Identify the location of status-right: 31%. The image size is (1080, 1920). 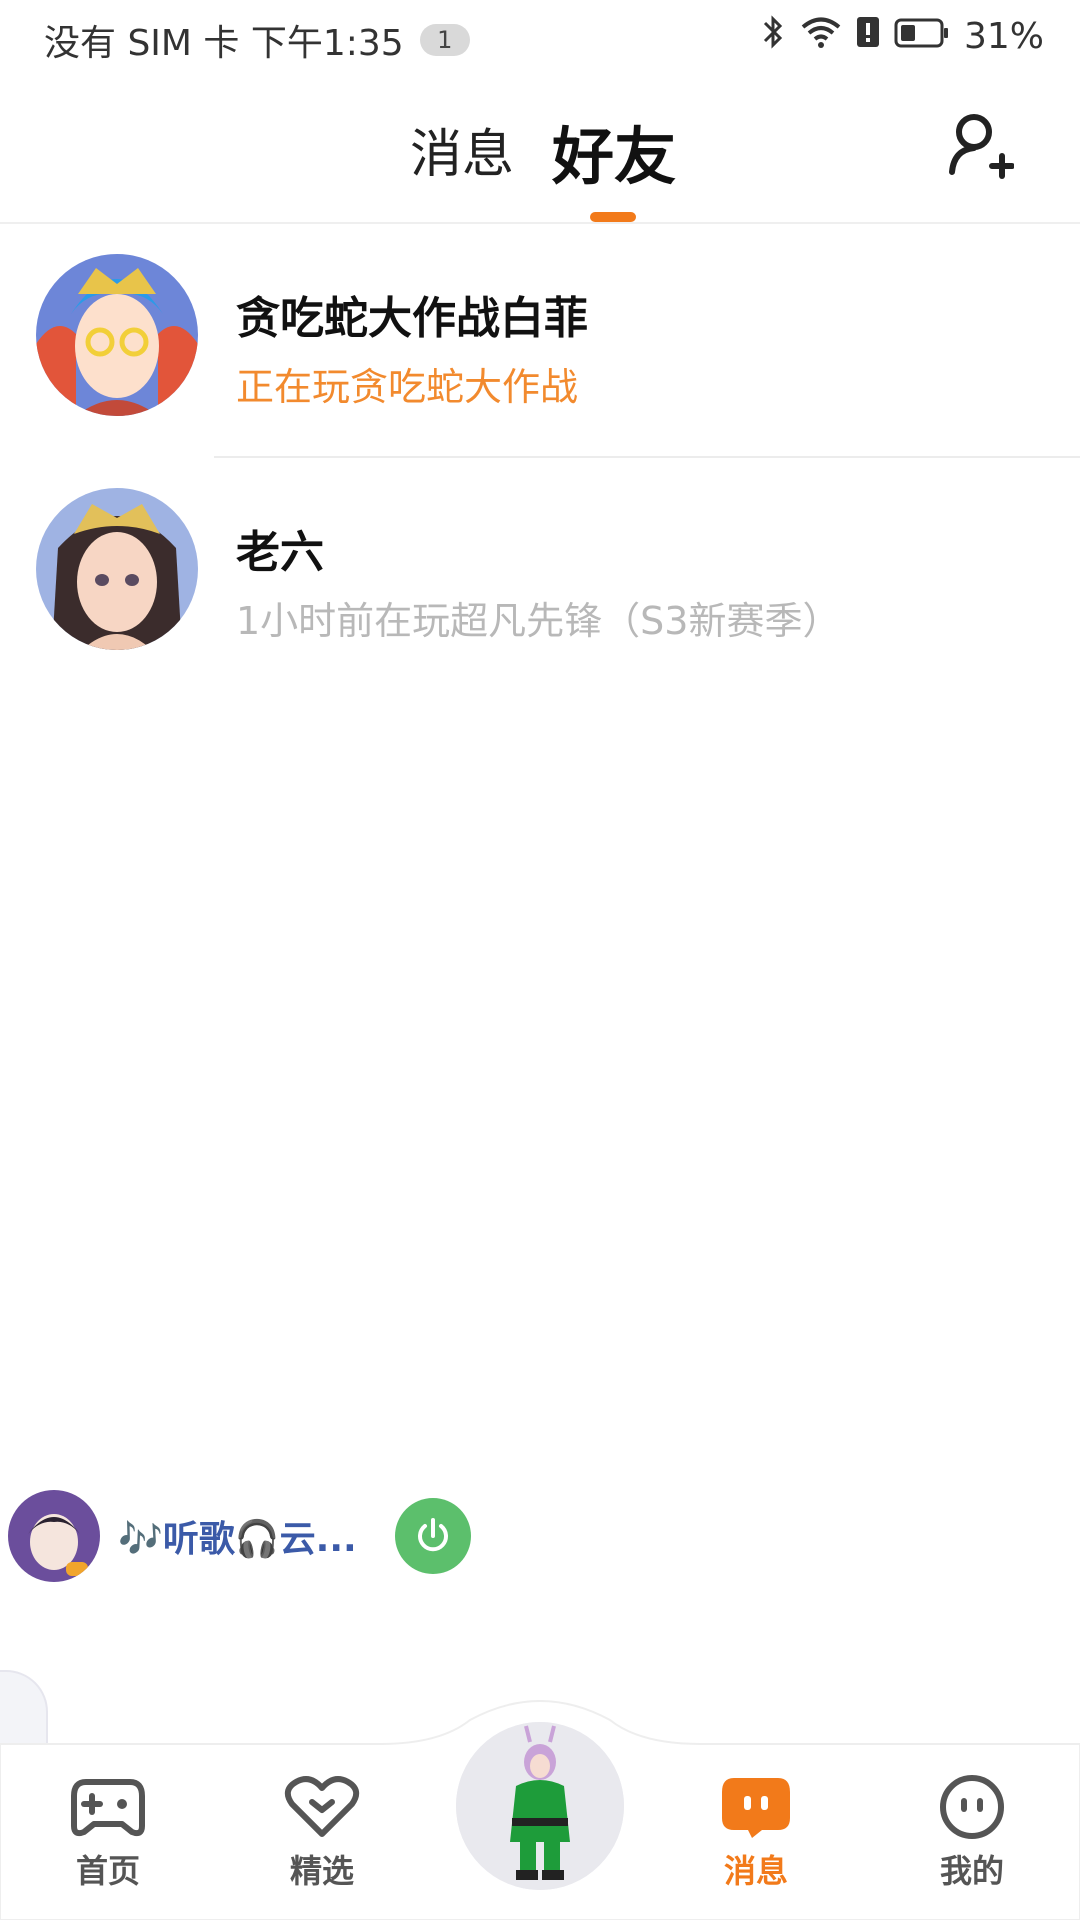
(902, 36).